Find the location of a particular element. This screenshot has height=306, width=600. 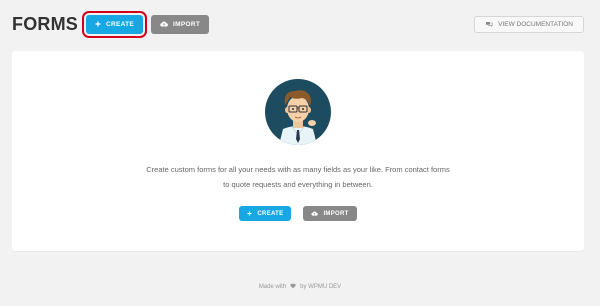

page-title: FORMS is located at coordinates (45, 23).